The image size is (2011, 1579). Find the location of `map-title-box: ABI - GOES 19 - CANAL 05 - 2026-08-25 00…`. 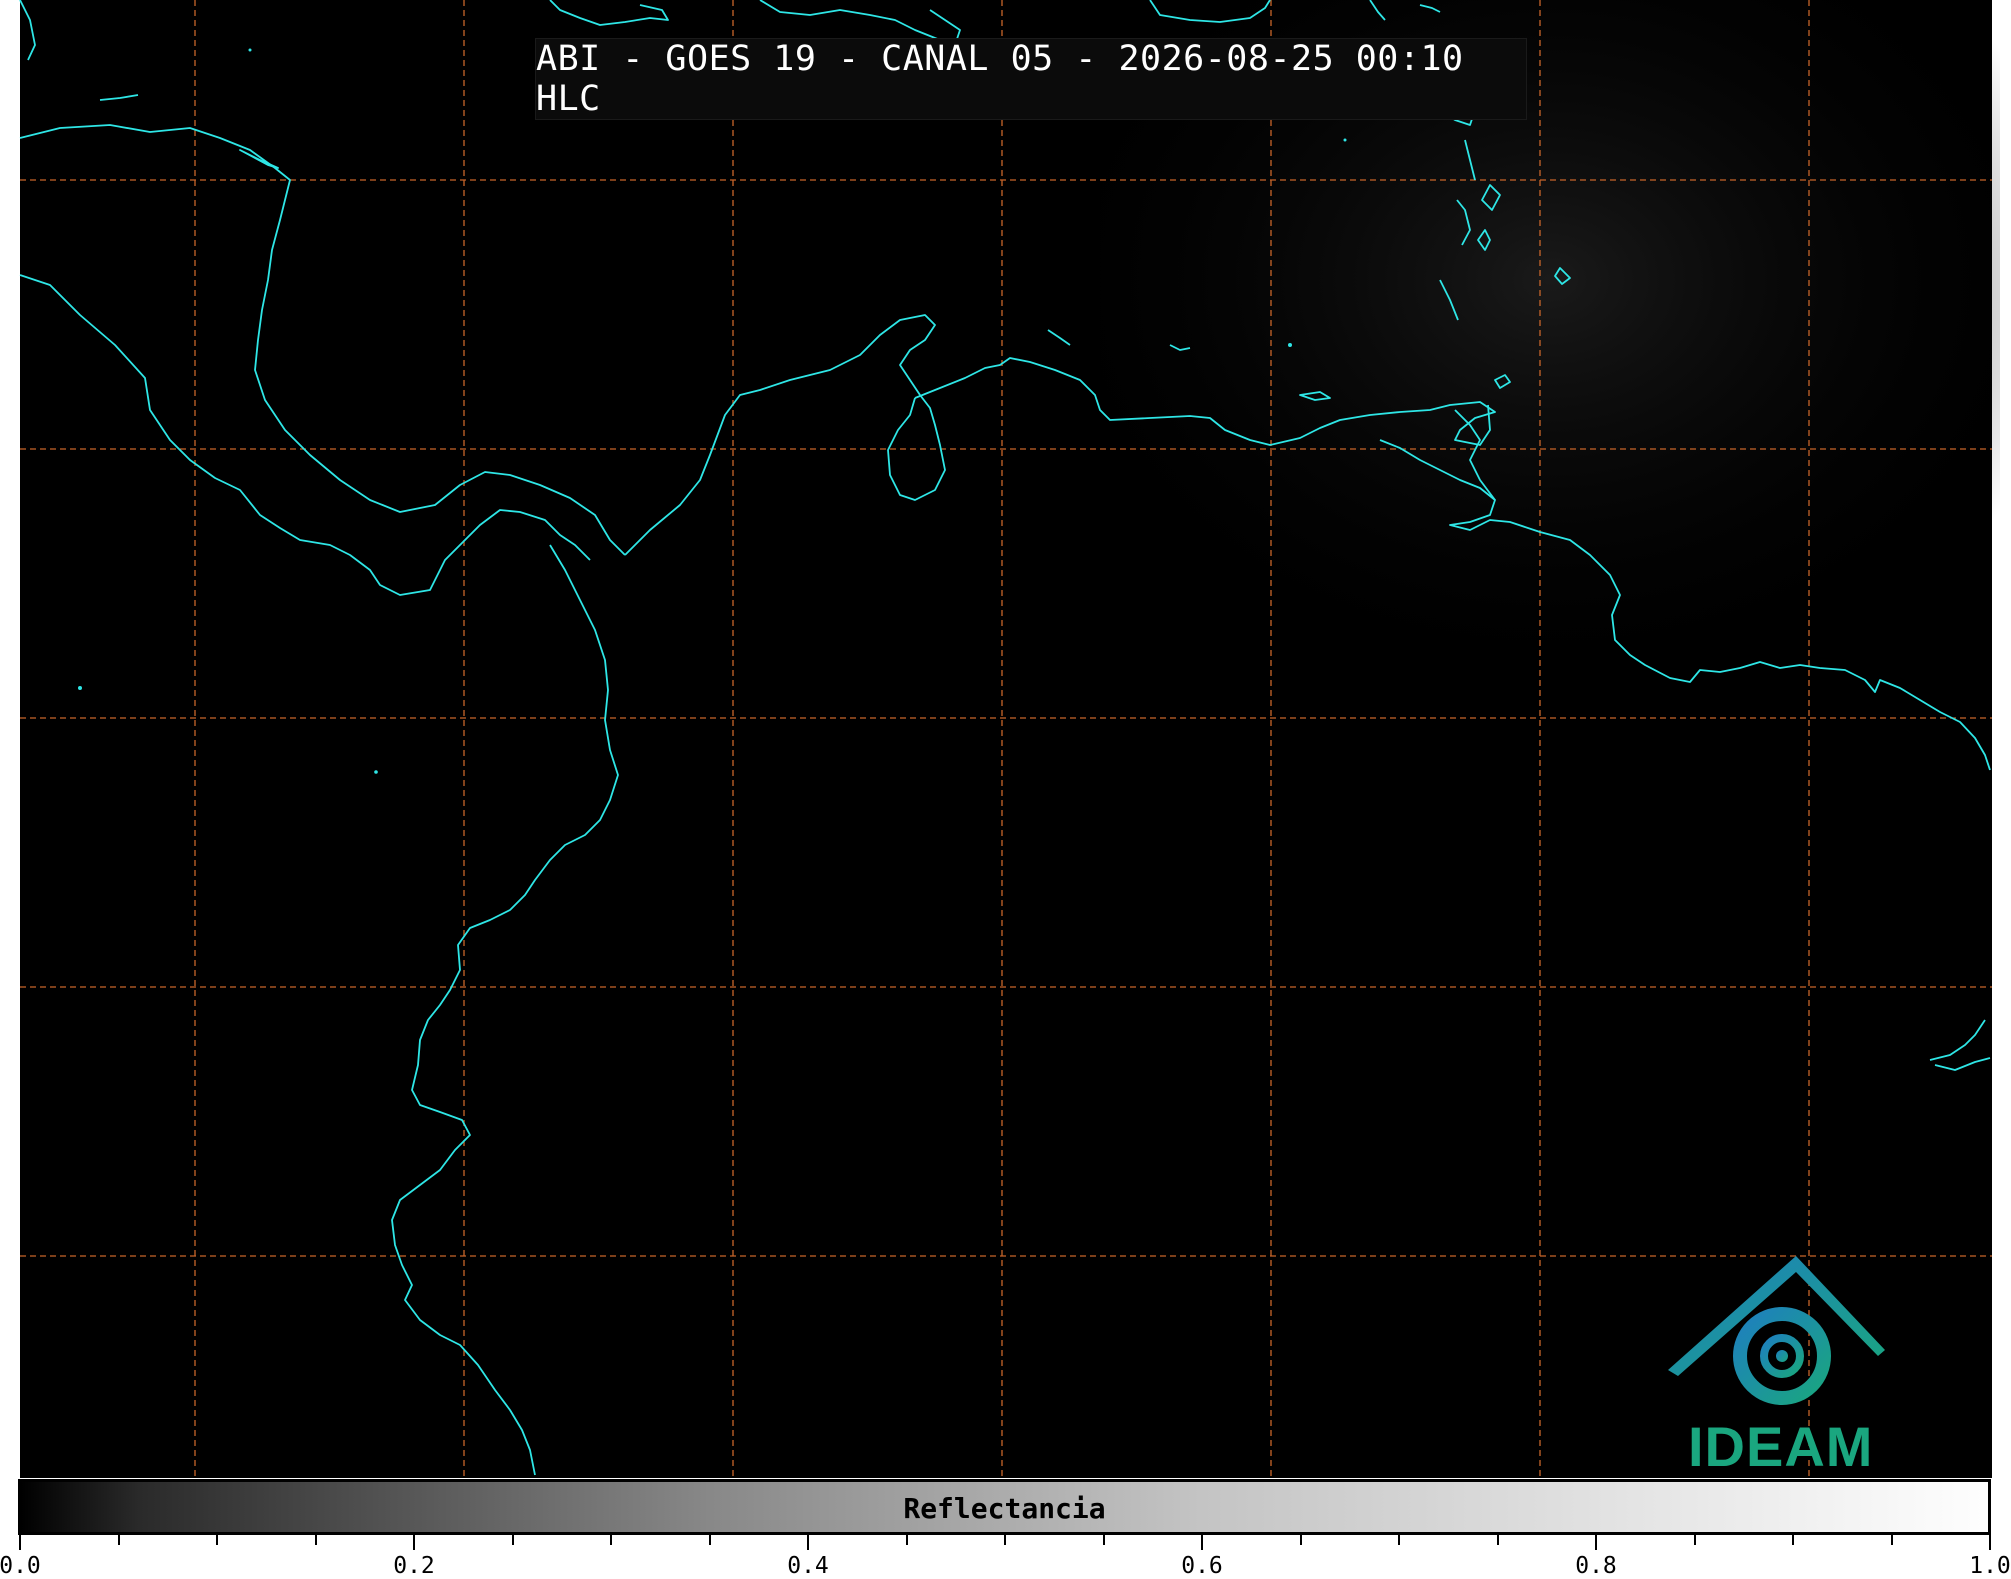

map-title-box: ABI - GOES 19 - CANAL 05 - 2026-08-25 00… is located at coordinates (1031, 79).